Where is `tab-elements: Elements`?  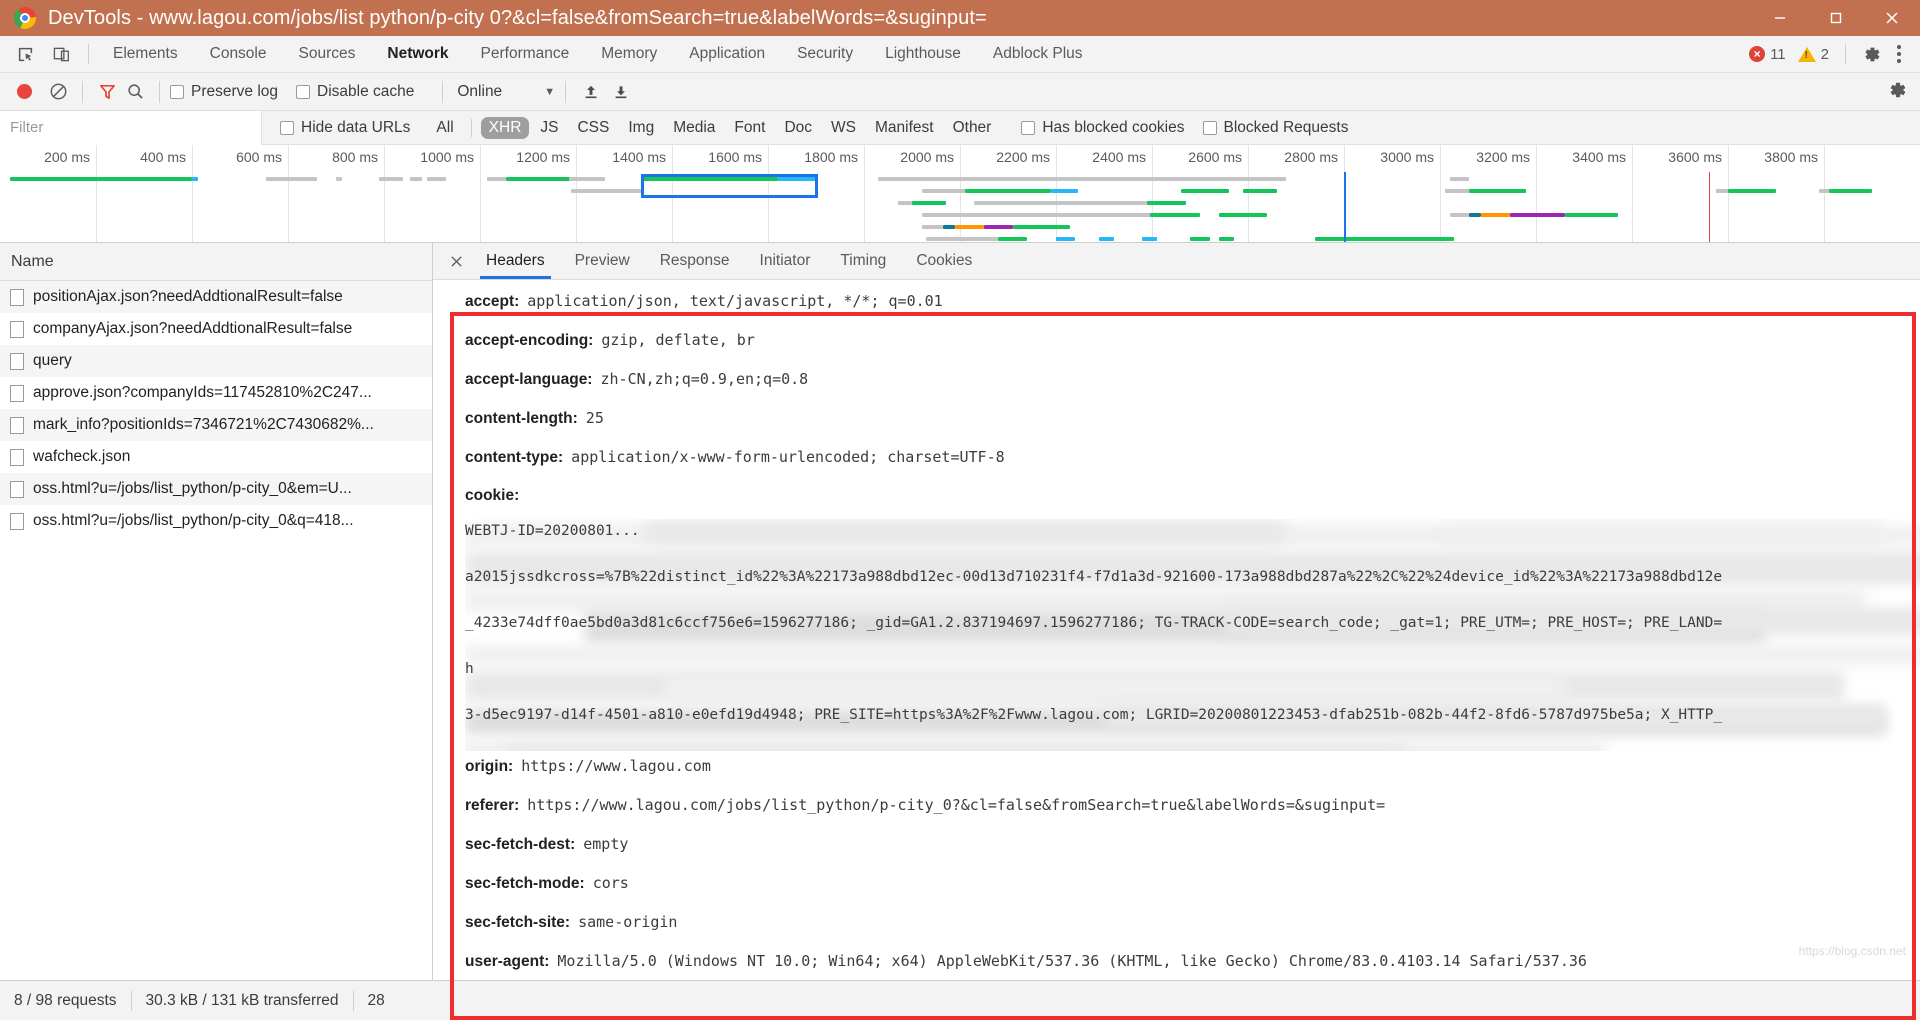 tab-elements: Elements is located at coordinates (145, 54).